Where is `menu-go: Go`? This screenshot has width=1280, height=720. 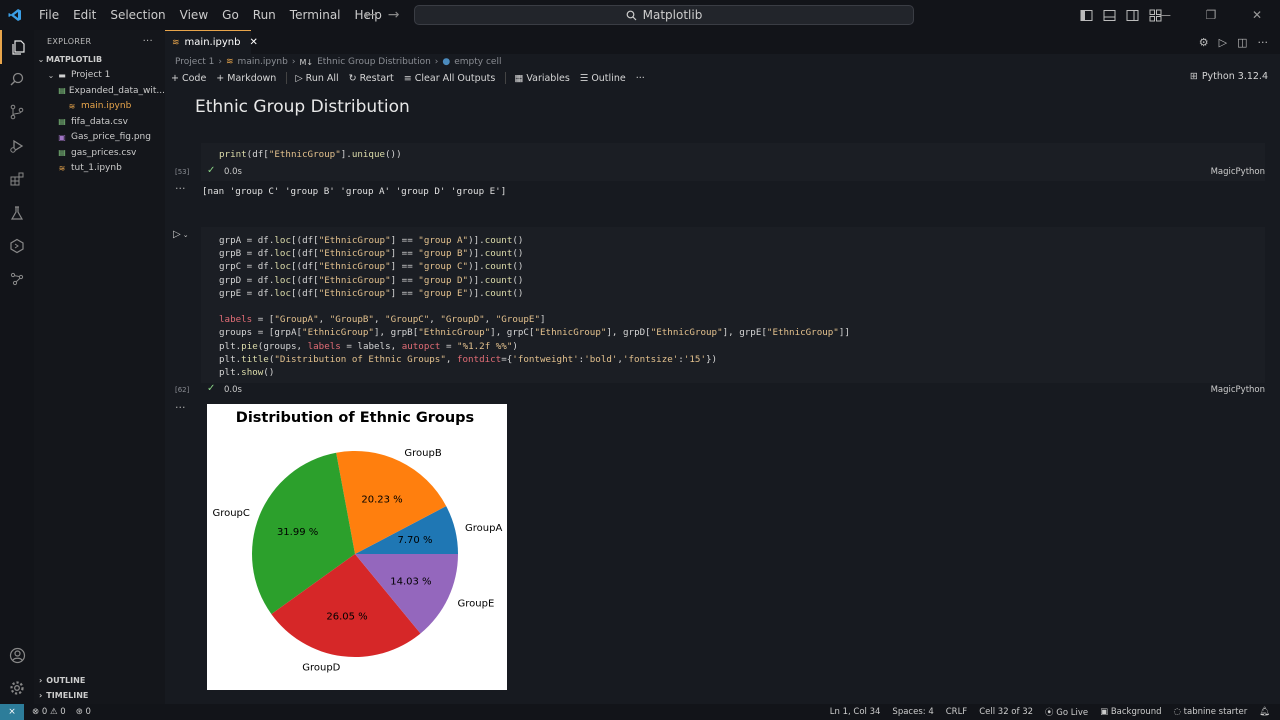 menu-go: Go is located at coordinates (230, 15).